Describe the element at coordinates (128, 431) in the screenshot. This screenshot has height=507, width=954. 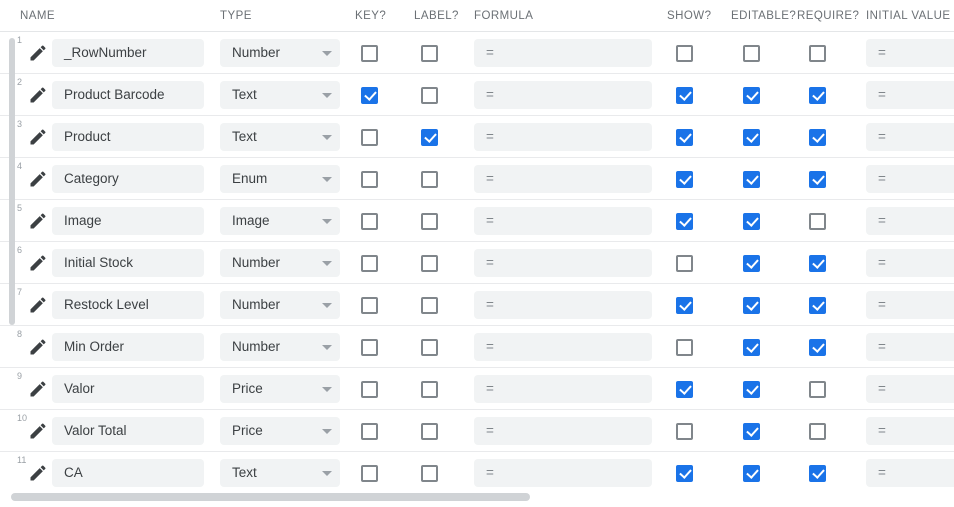
I see `field-name-input: Valor Total` at that location.